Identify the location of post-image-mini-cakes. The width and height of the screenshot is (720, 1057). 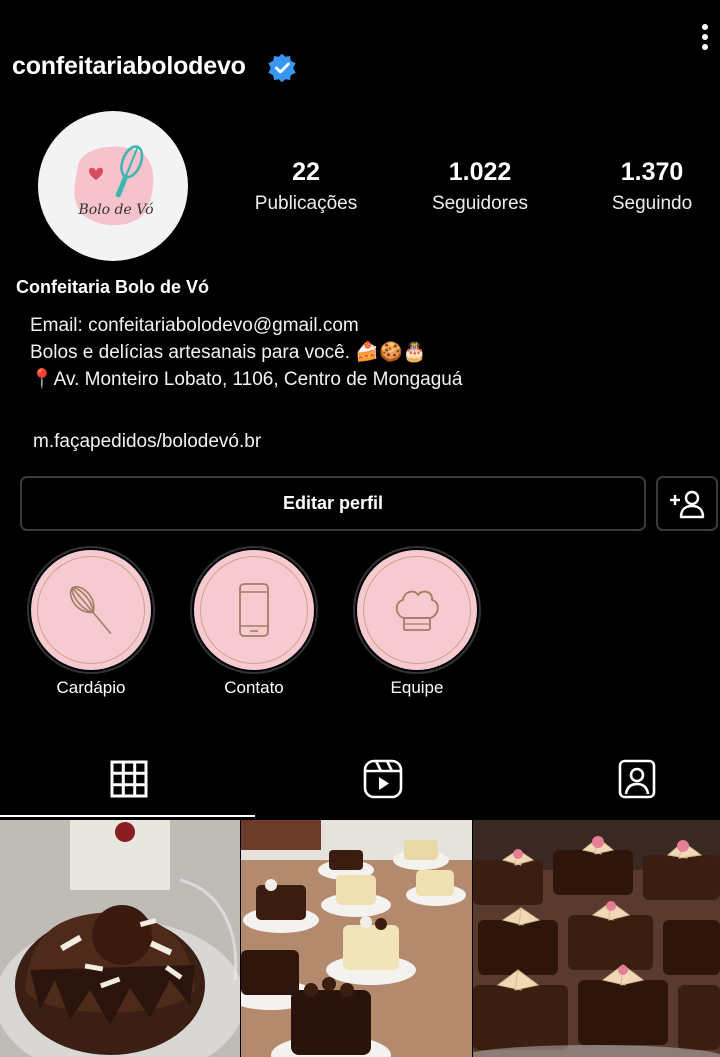
(356, 938).